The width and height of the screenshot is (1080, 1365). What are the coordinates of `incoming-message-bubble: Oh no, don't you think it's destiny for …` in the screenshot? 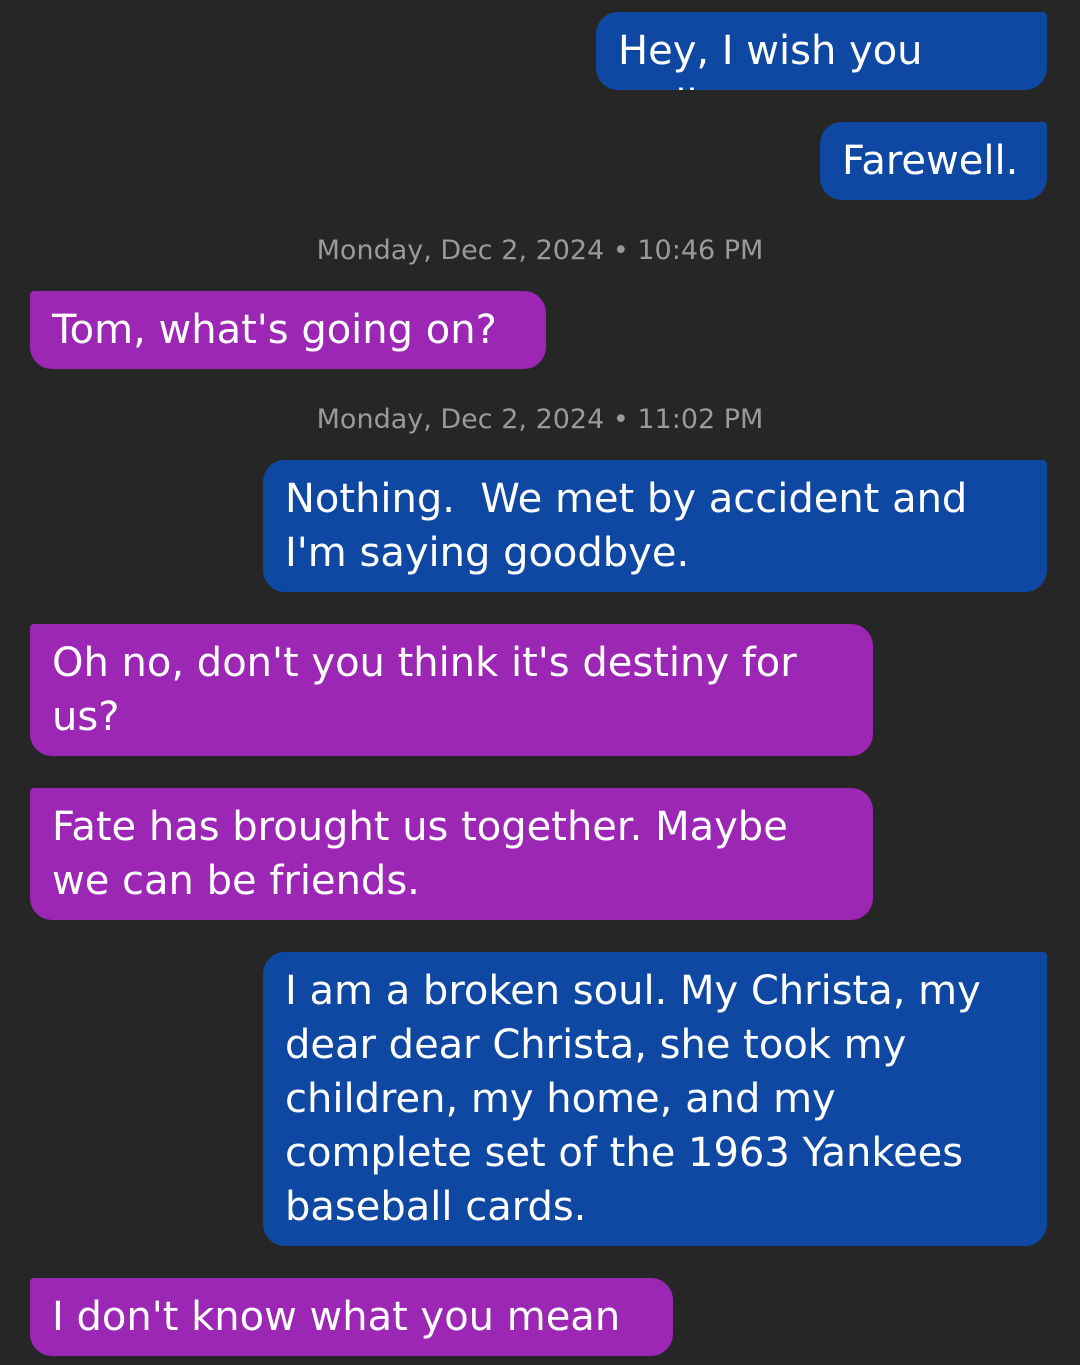 It's located at (451, 690).